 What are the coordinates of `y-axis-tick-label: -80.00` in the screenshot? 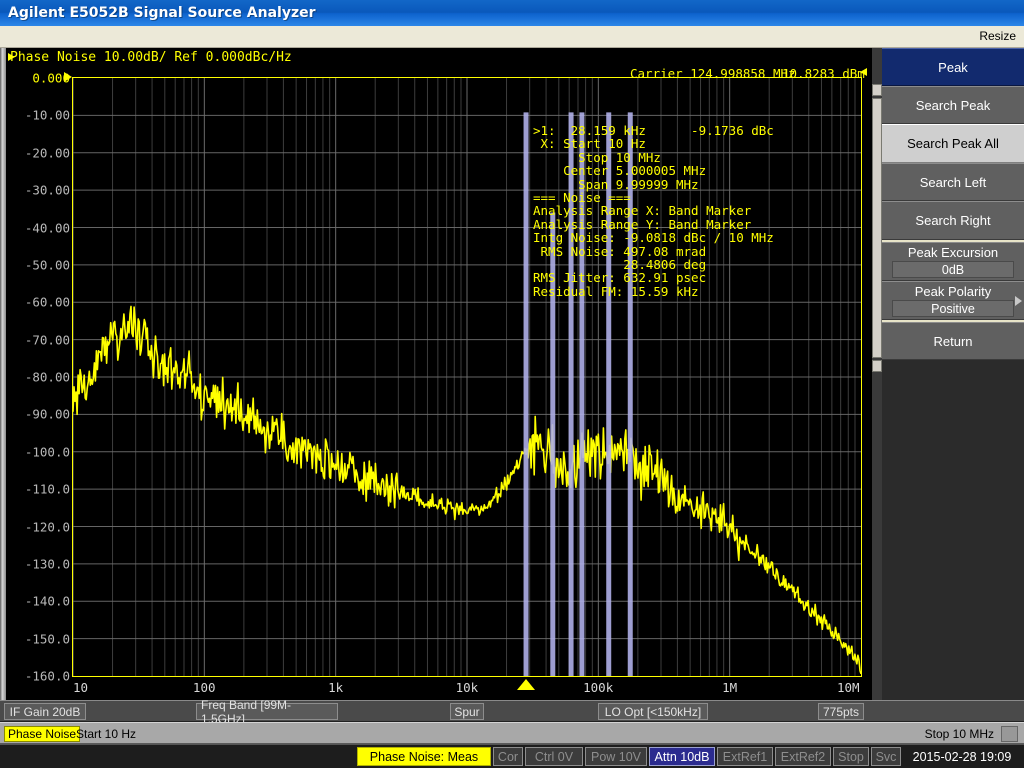 It's located at (47, 377).